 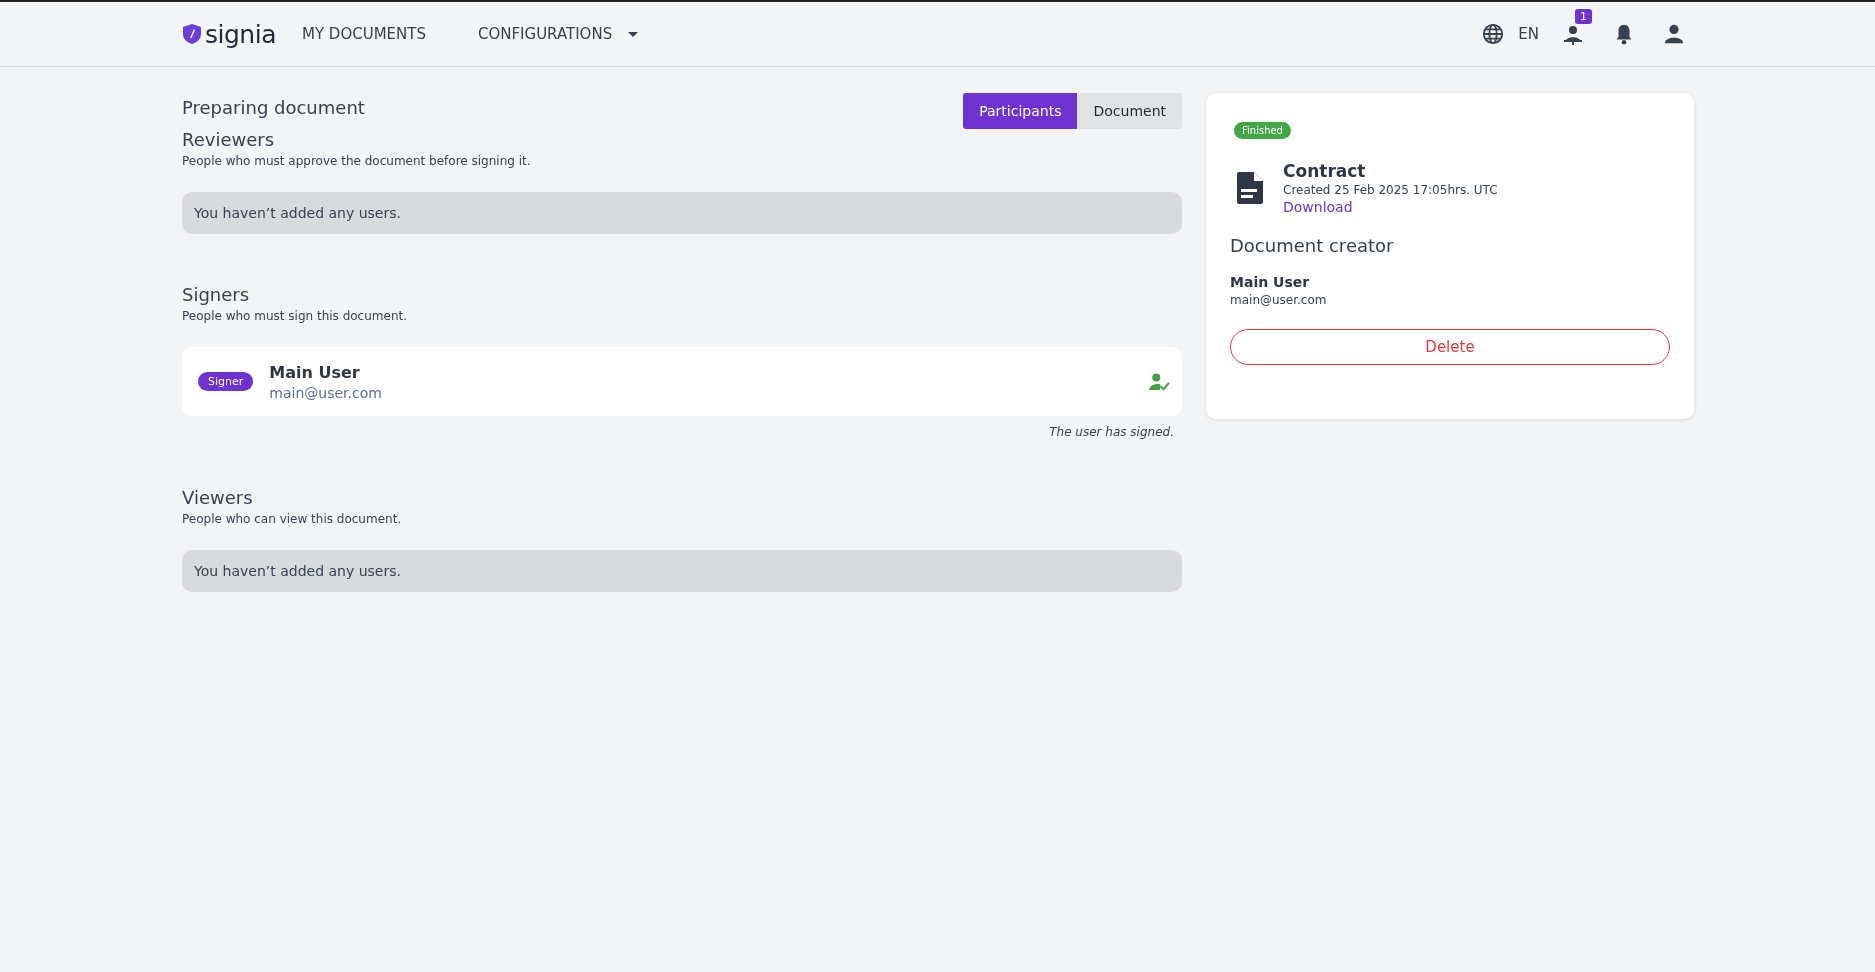 I want to click on delete-button: Delete, so click(x=1450, y=347).